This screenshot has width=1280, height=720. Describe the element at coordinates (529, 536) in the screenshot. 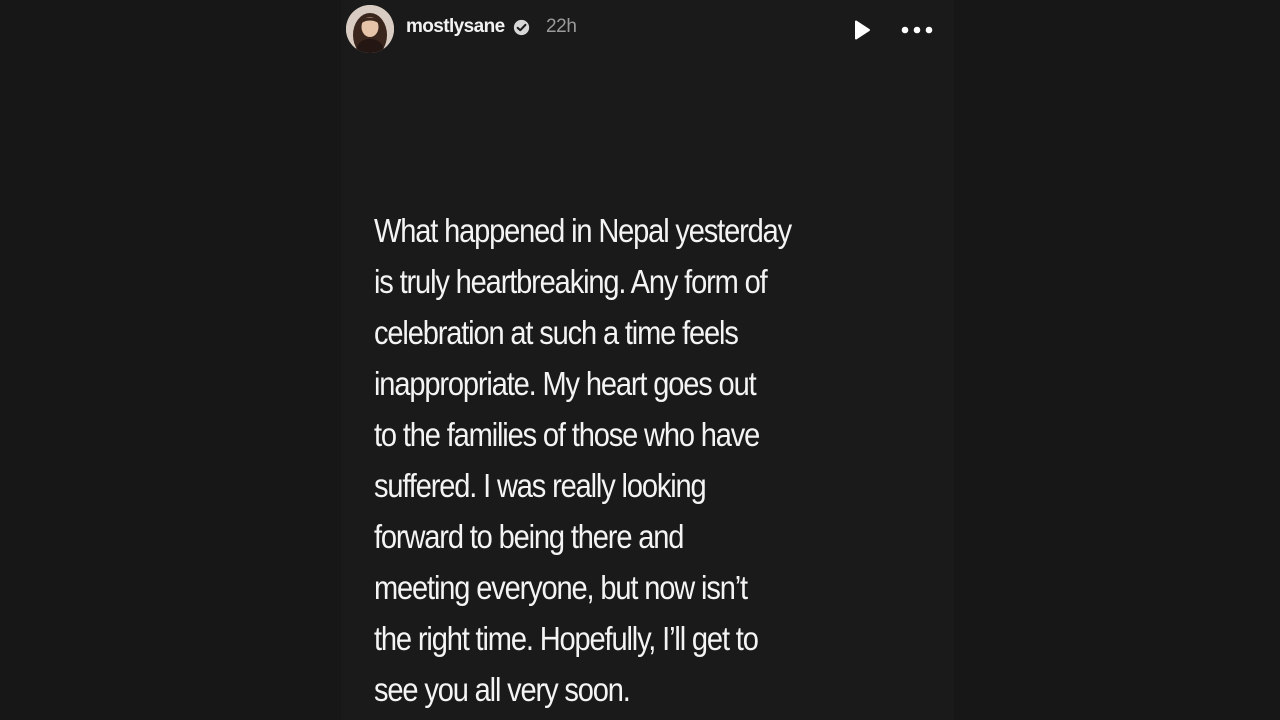

I see `story-text-line: forward to being there and` at that location.